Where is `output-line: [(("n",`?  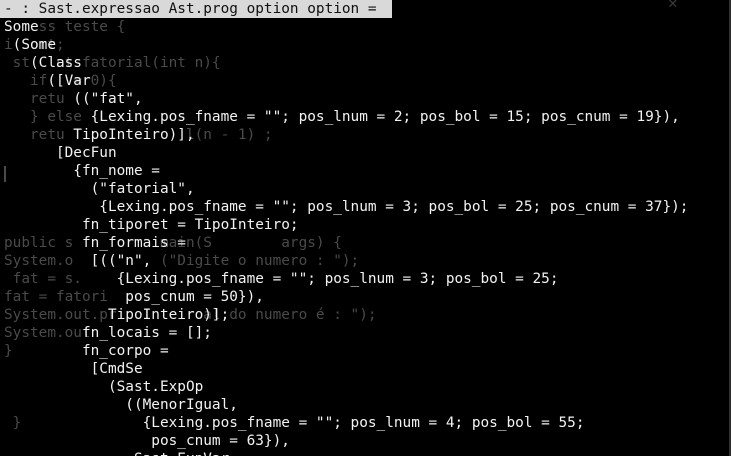 output-line: [(("n", is located at coordinates (78, 261).